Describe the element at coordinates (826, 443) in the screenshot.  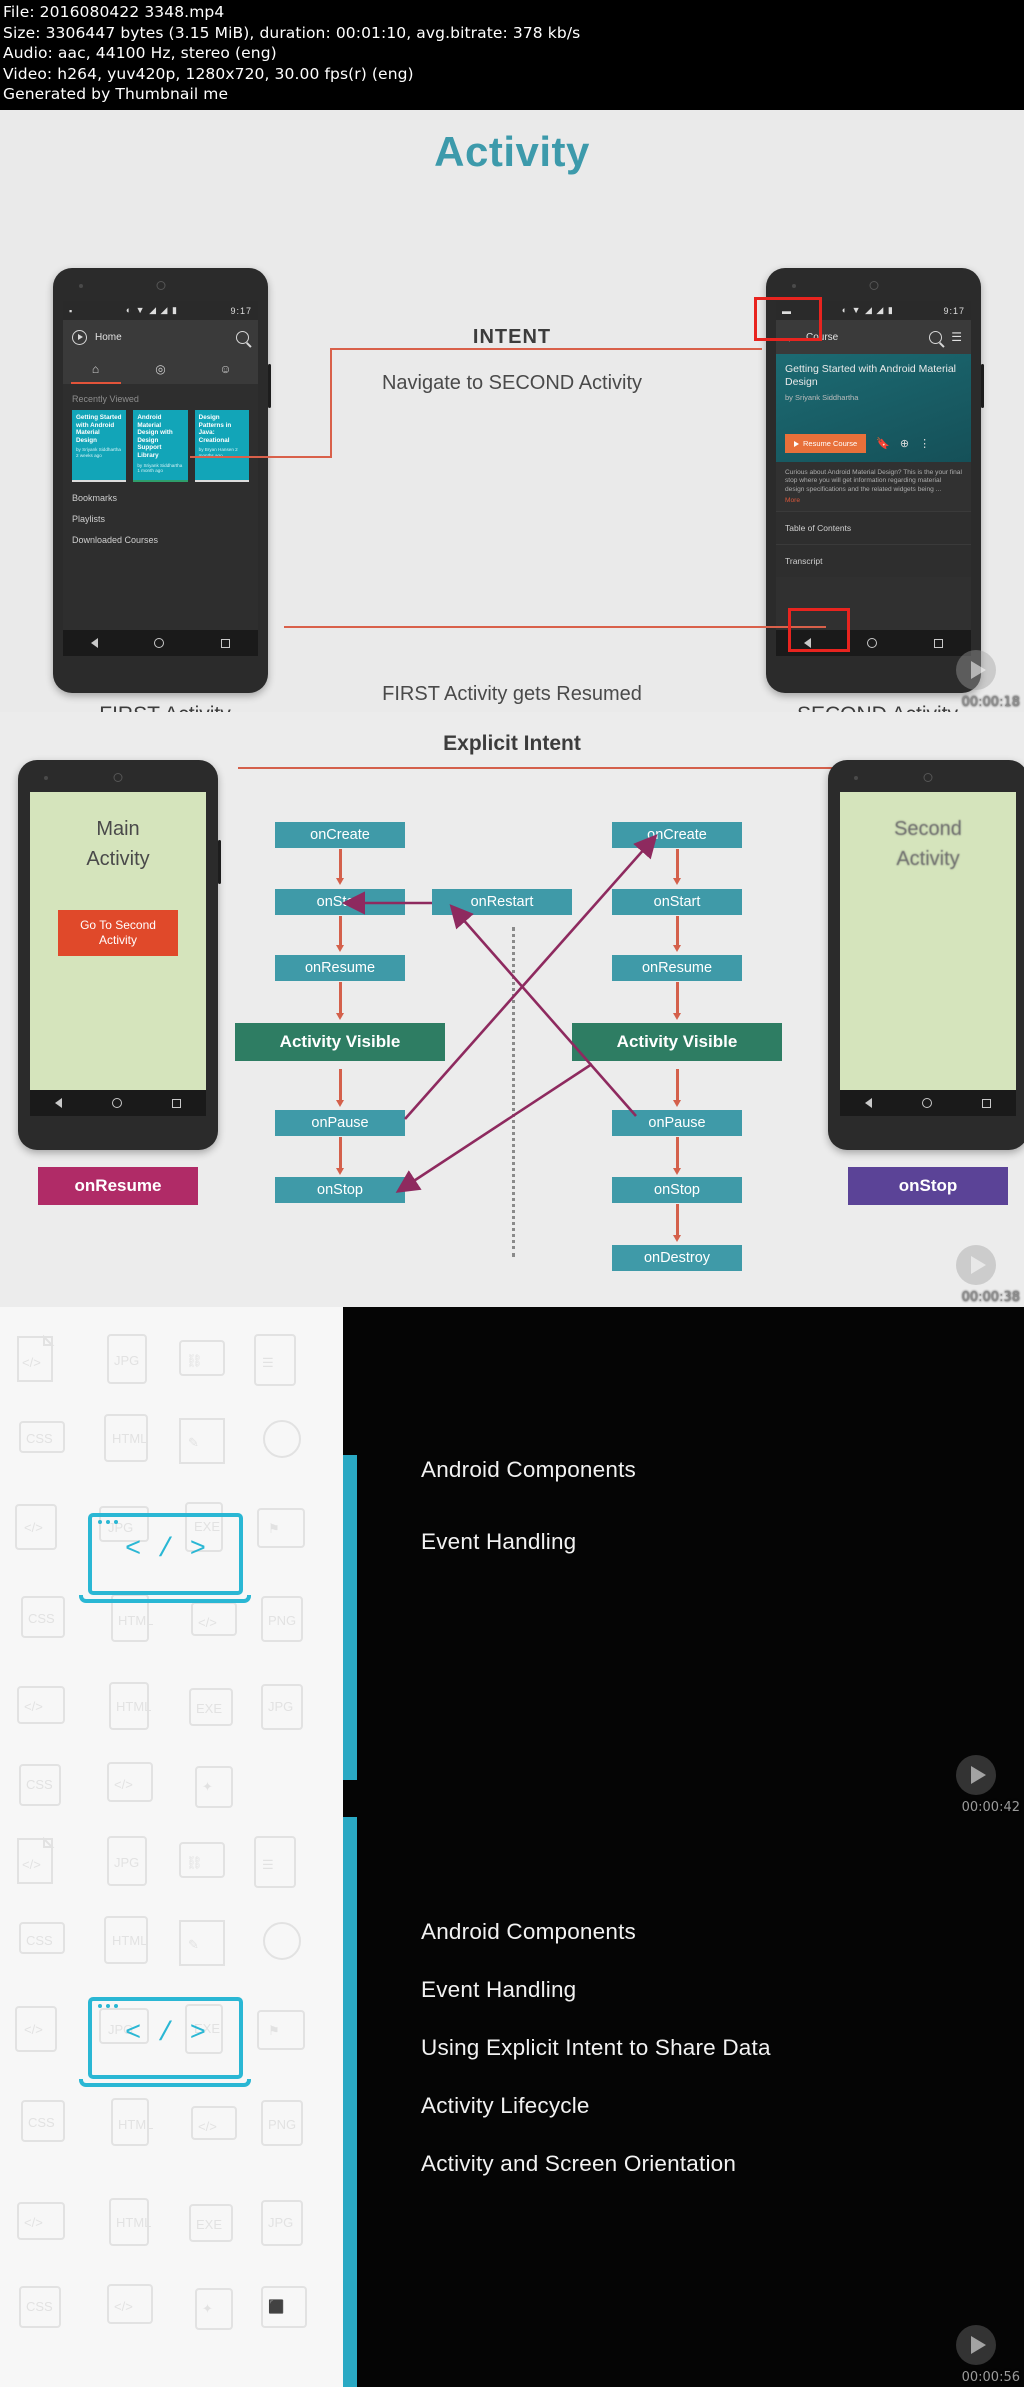
I see `resume-course-button: Resume Course` at that location.